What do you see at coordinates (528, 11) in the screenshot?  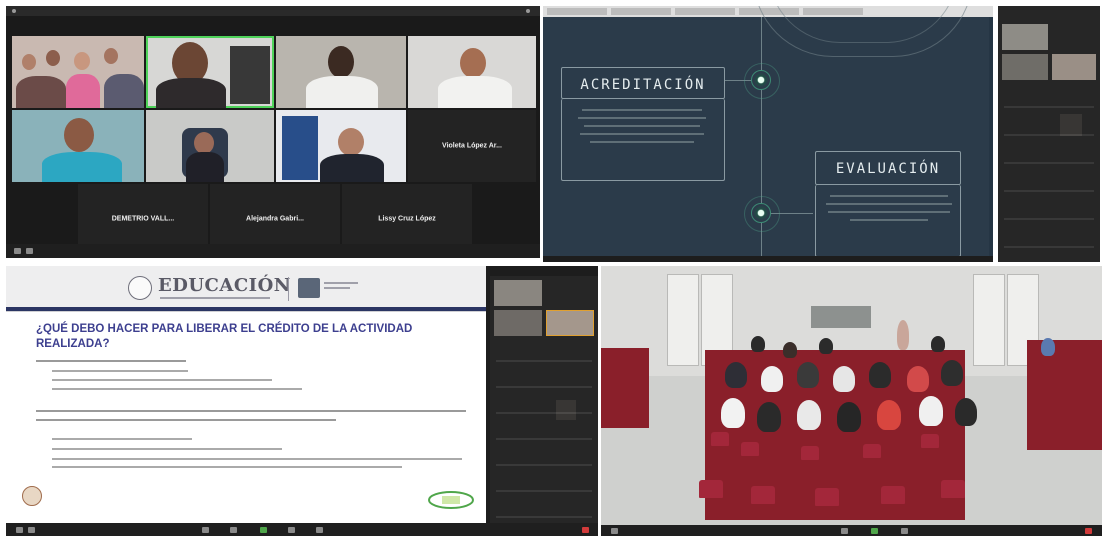 I see `close-icon` at bounding box center [528, 11].